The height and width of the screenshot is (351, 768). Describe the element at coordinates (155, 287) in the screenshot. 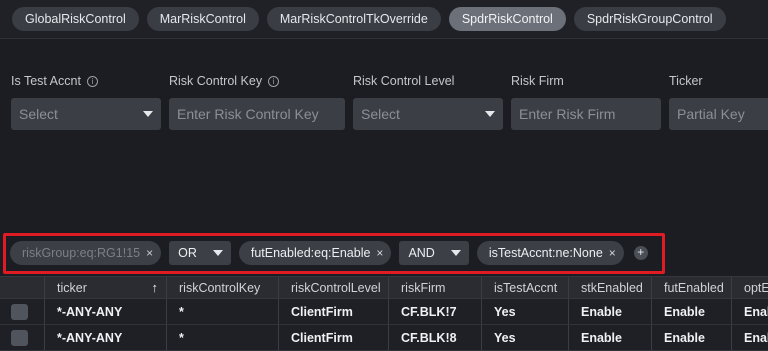

I see `sort-ascending-icon: ↑` at that location.